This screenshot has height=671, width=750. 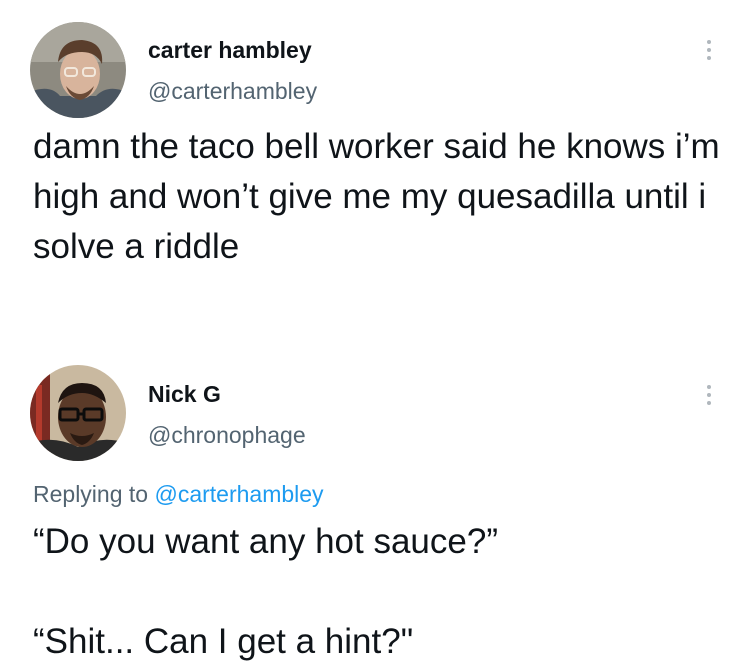 What do you see at coordinates (232, 91) in the screenshot?
I see `author-handle: @carterhambley` at bounding box center [232, 91].